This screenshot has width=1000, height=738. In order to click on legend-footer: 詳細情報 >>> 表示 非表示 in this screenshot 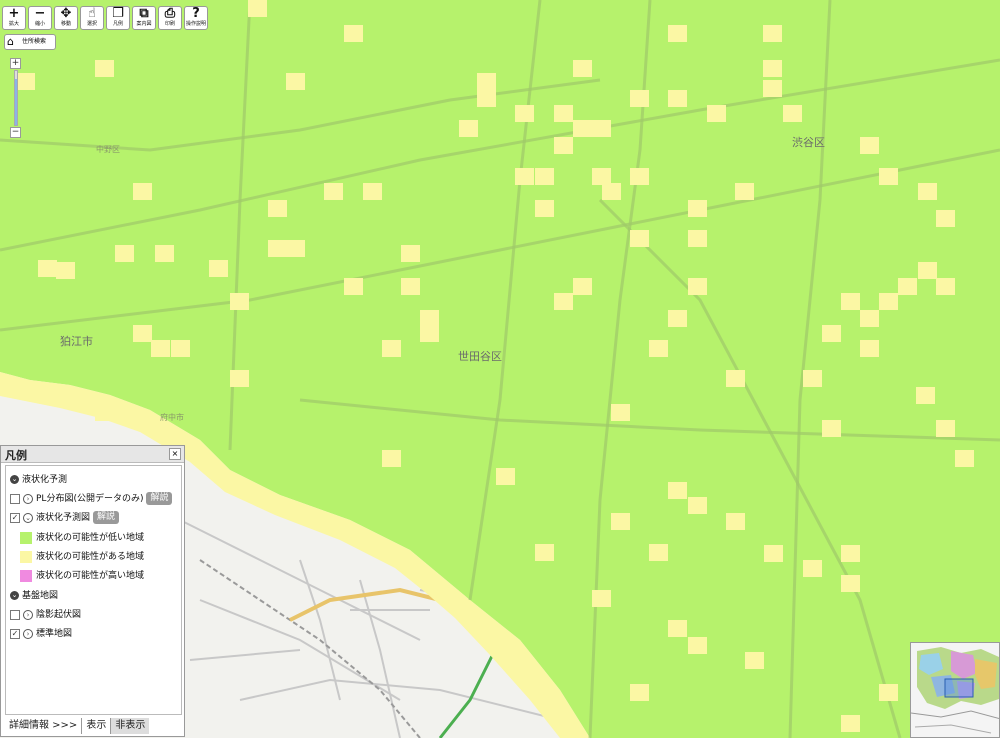, I will do `click(93, 726)`.